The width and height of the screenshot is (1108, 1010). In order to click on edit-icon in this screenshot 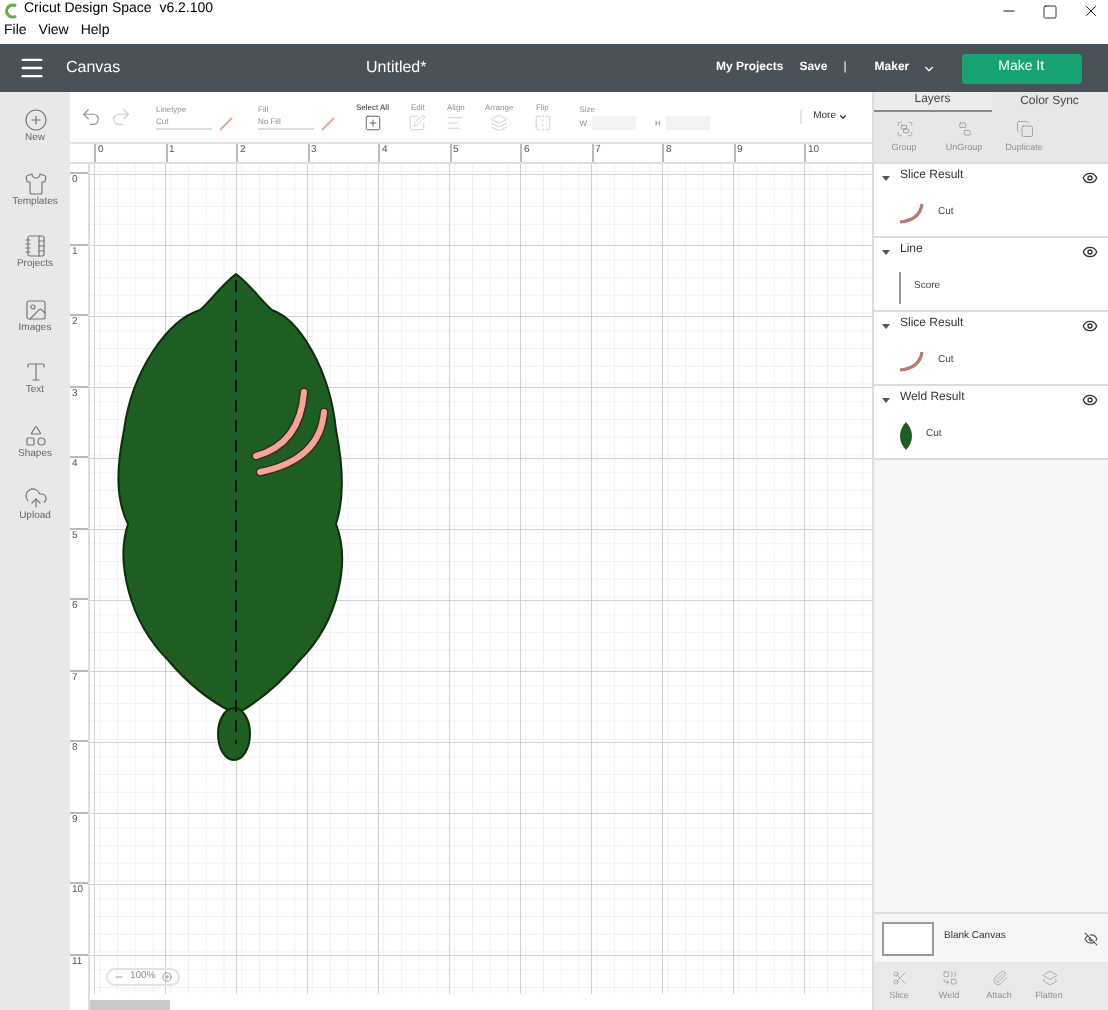, I will do `click(417, 123)`.